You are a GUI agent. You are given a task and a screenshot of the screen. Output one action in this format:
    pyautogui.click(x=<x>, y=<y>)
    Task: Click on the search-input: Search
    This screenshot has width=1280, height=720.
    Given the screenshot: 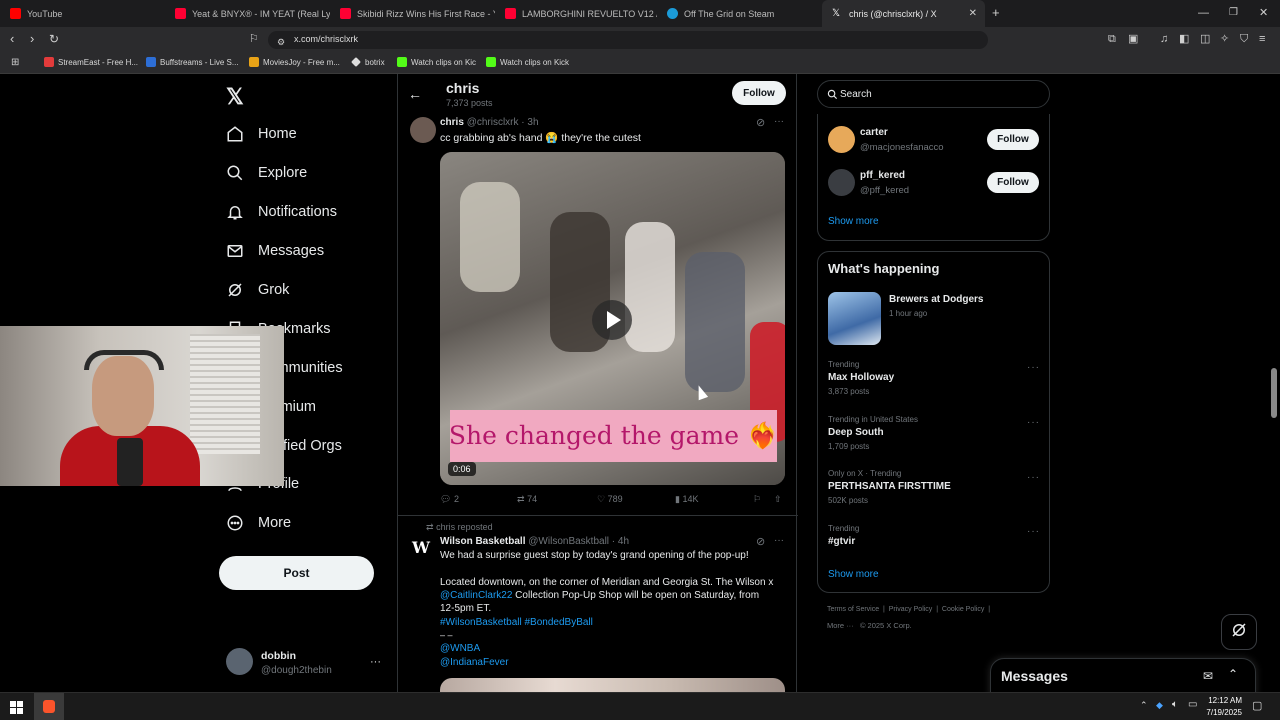 What is the action you would take?
    pyautogui.click(x=933, y=94)
    